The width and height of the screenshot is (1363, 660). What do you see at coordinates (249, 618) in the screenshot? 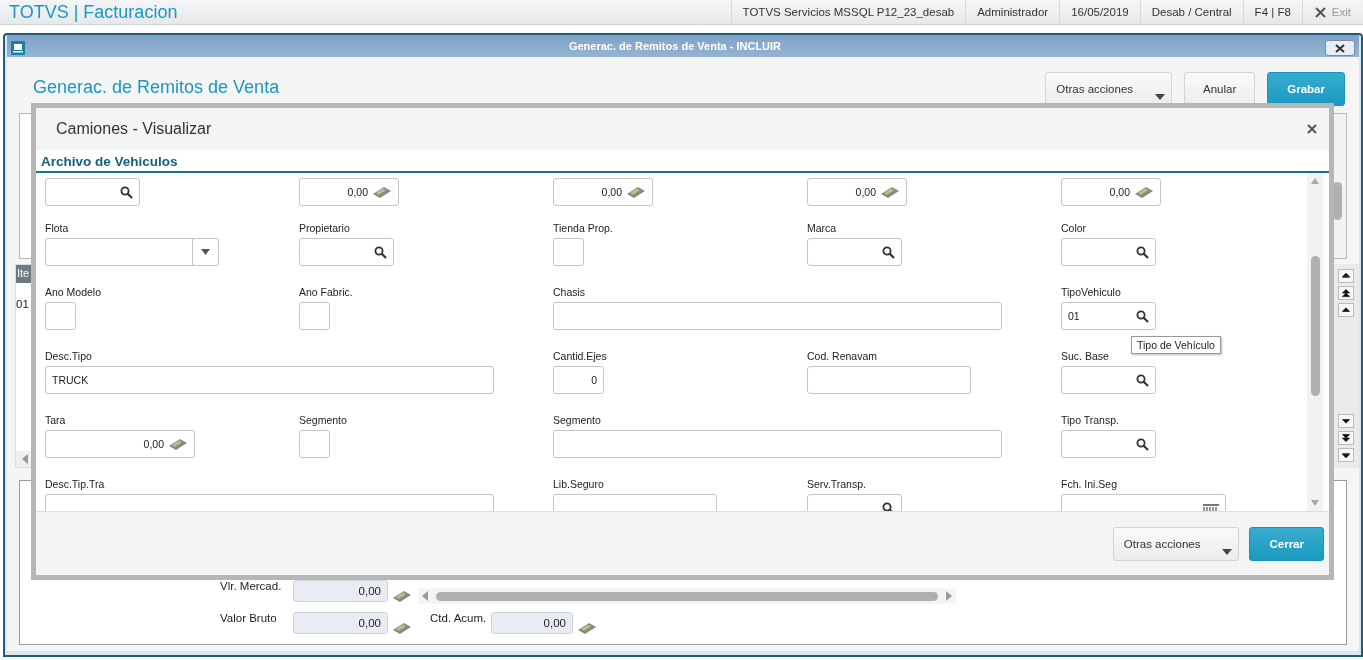
I see `field-label: Valor Bruto` at bounding box center [249, 618].